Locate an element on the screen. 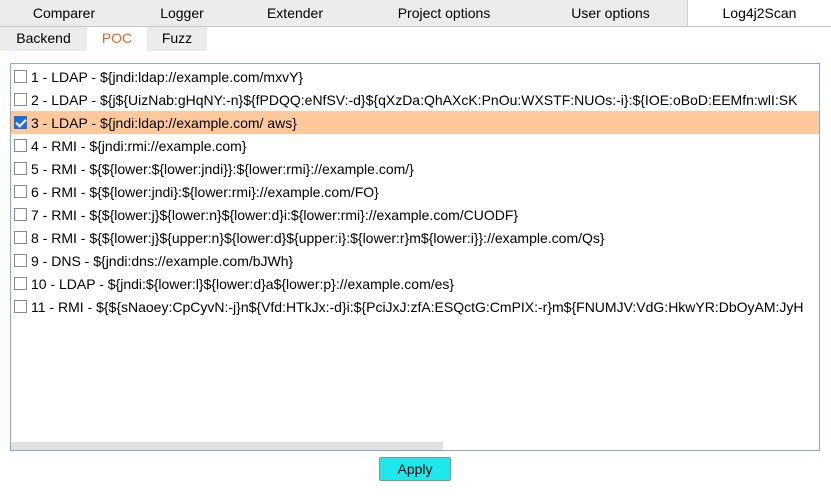 This screenshot has height=496, width=831. sub-tab-bar: Backend POC Fuzz is located at coordinates (415, 39).